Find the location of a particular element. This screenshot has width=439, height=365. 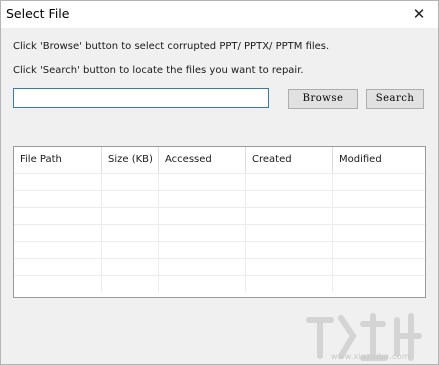

column-header-accessed: Accessed is located at coordinates (202, 160).